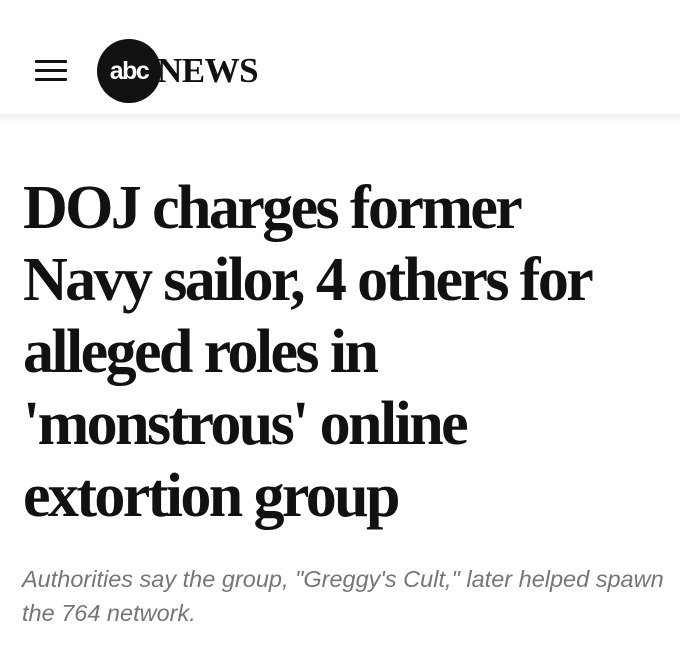  I want to click on news-wordmark: NEWS, so click(208, 70).